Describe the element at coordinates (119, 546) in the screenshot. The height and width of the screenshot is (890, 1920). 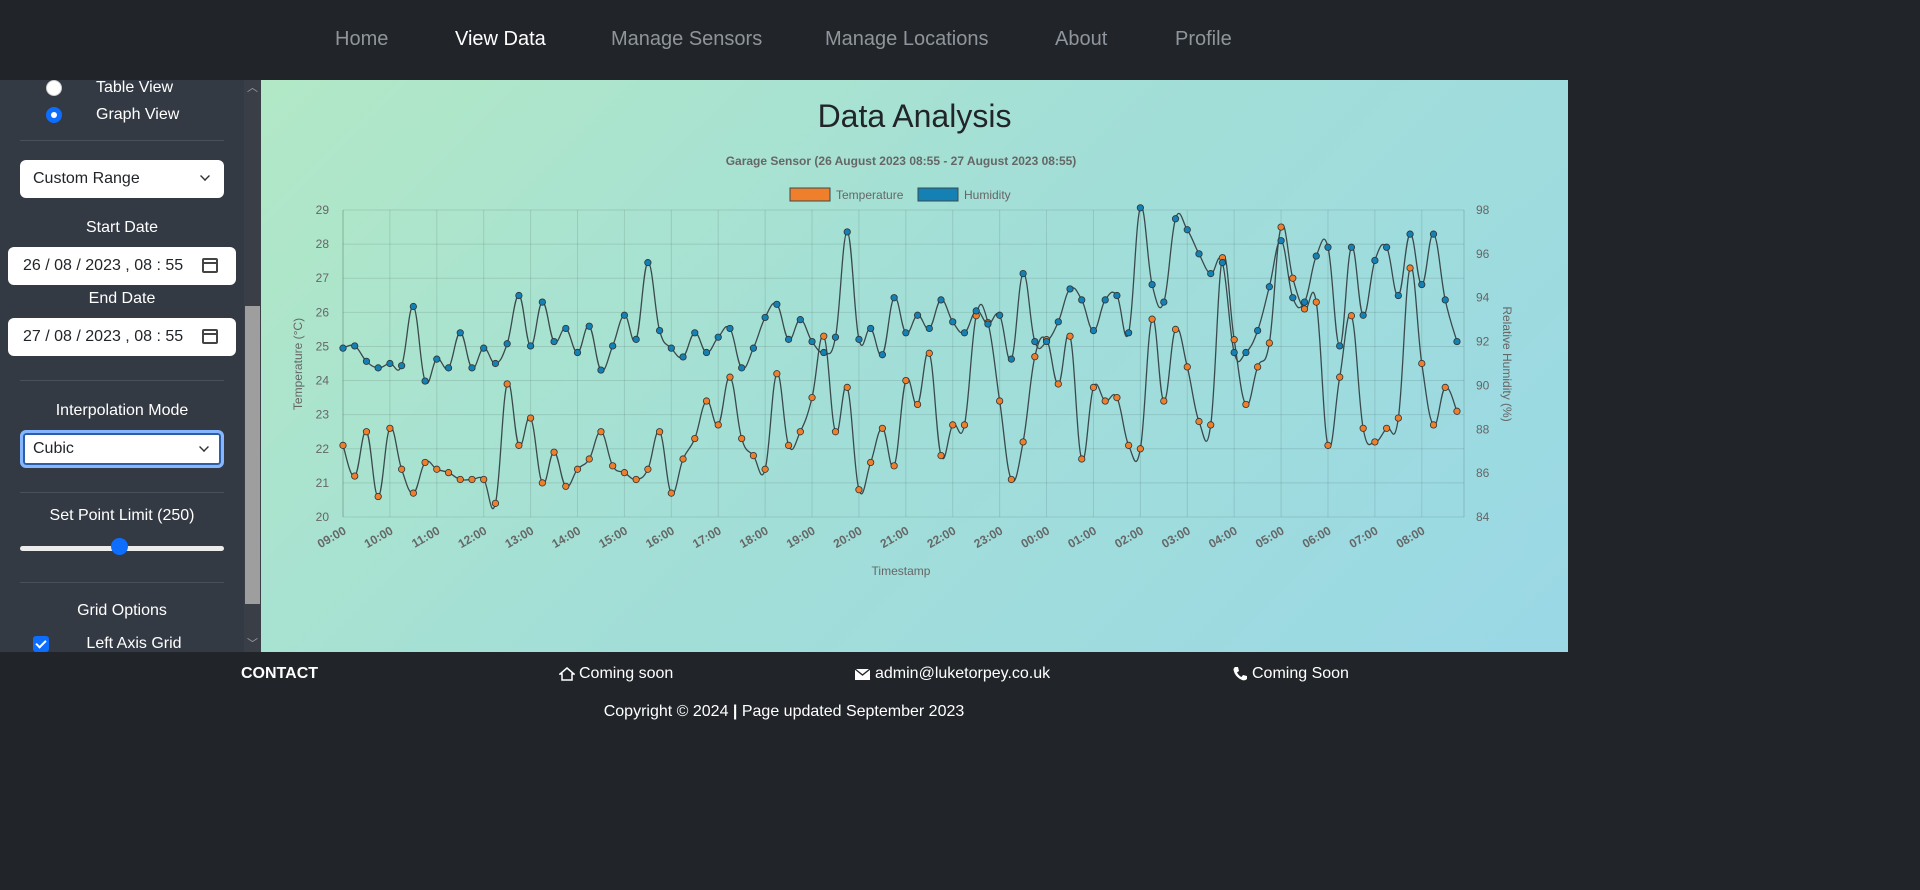
I see `point-limit-slider-thumb` at that location.